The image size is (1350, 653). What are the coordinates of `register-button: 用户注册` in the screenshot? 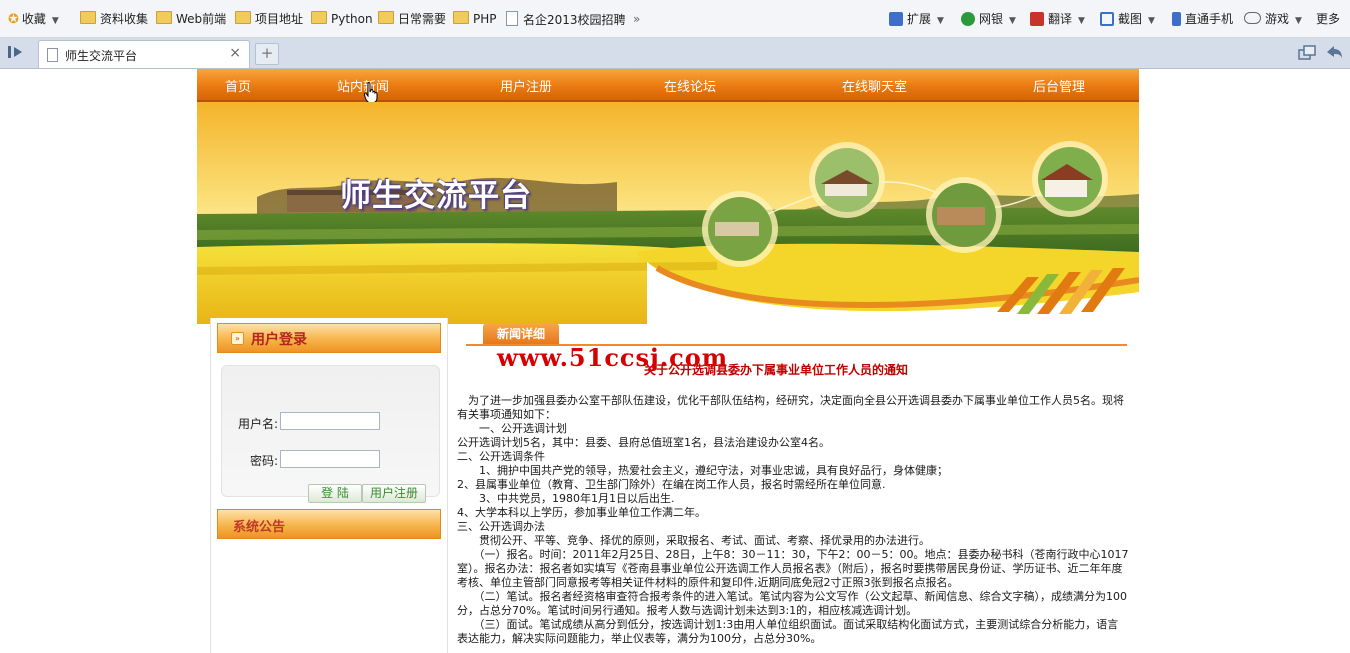 It's located at (394, 493).